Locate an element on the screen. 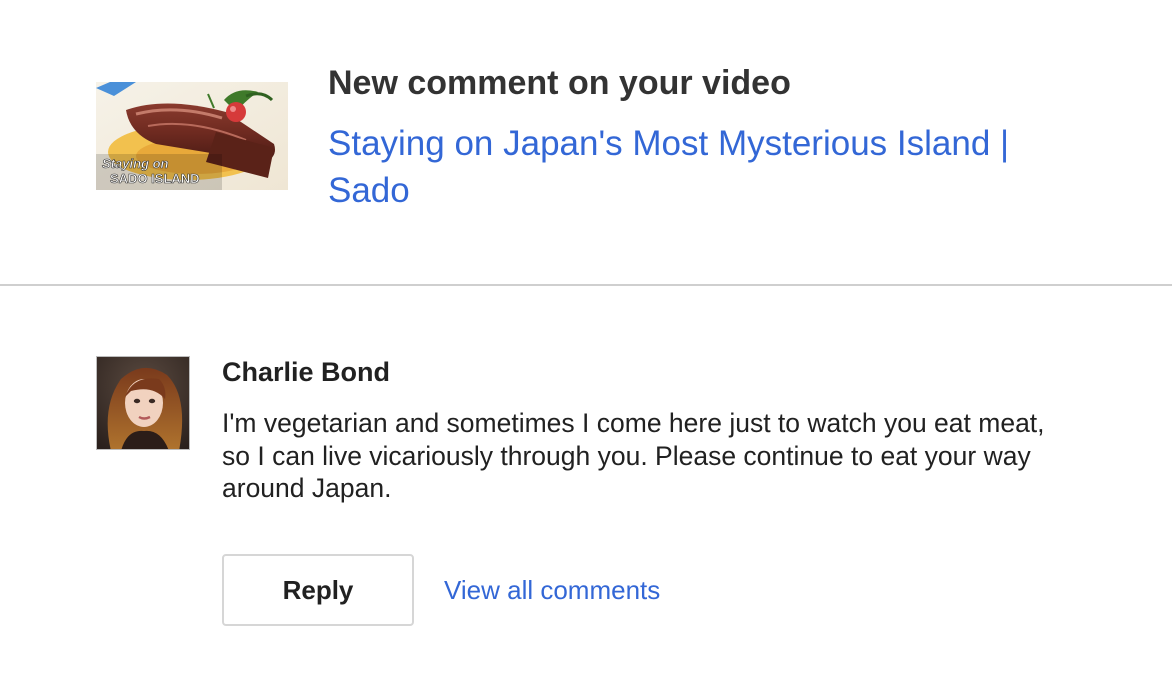 Image resolution: width=1172 pixels, height=688 pixels. notification-title: New comment on your video is located at coordinates (559, 83).